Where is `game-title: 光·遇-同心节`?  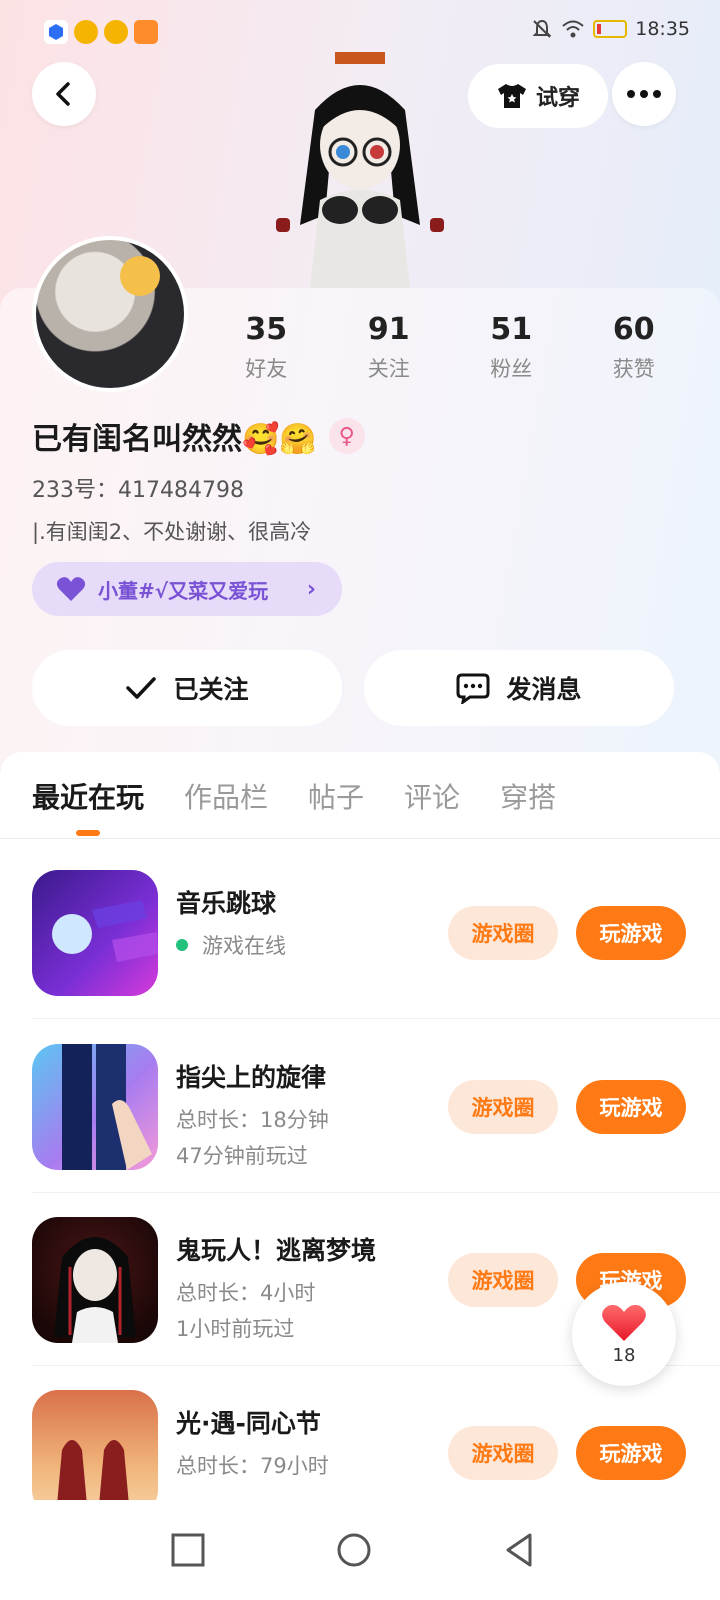 game-title: 光·遇-同心节 is located at coordinates (248, 1423).